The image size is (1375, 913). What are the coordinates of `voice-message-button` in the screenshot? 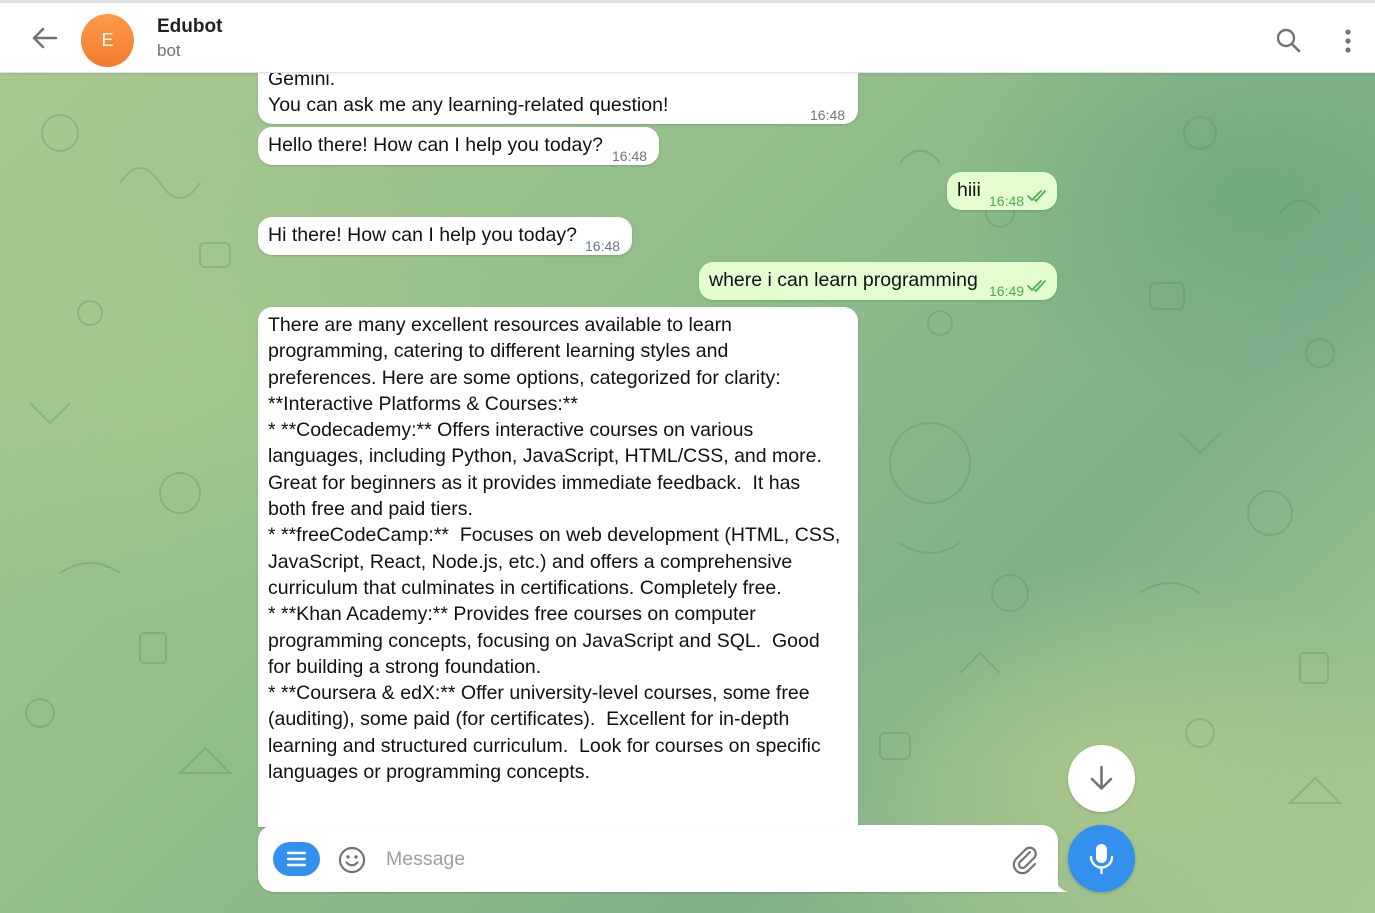 It's located at (1101, 858).